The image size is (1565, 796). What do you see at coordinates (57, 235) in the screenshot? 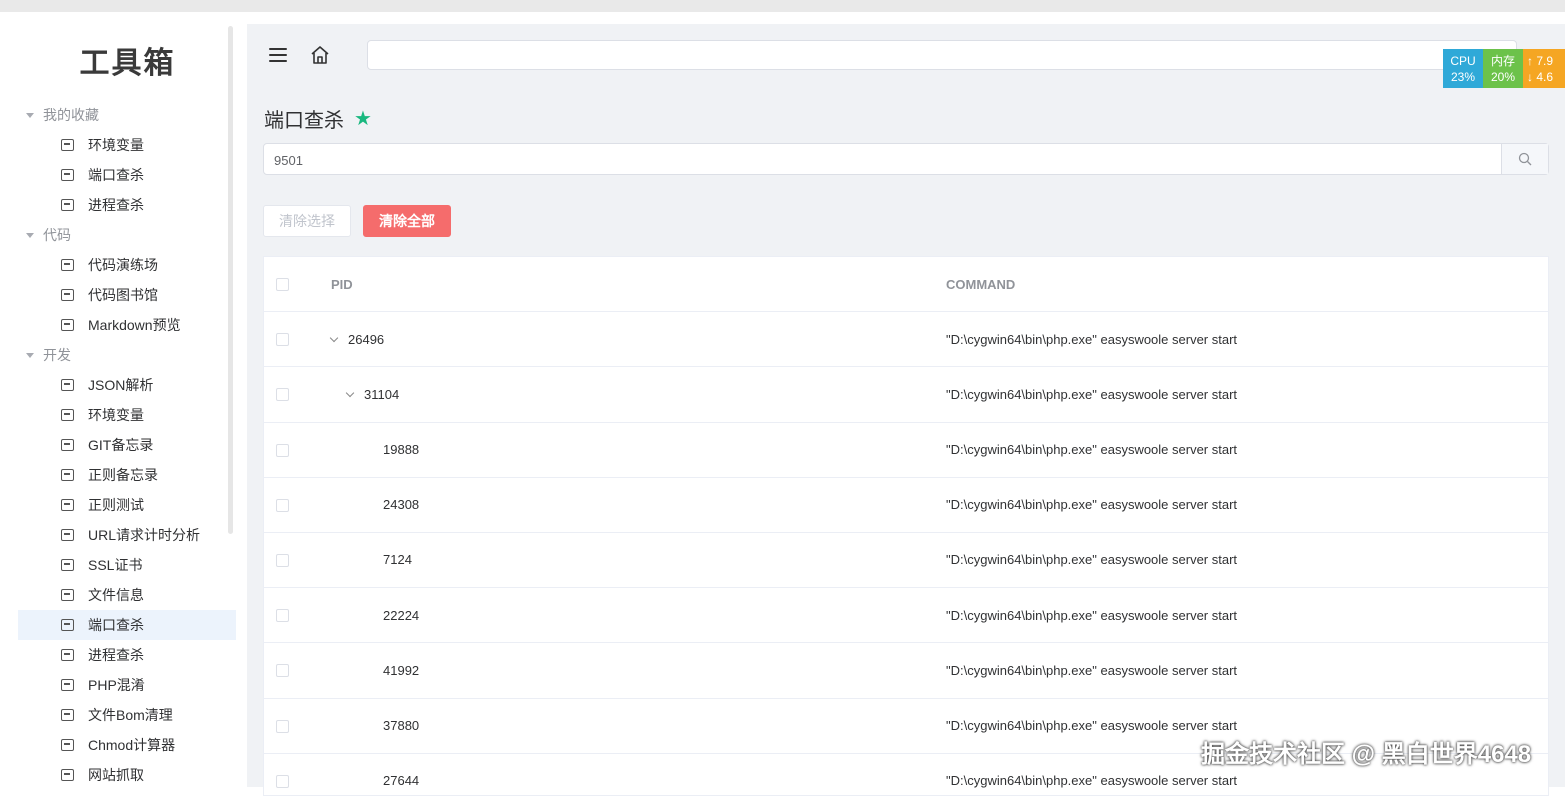
I see `sidebar-group-label: 代码` at bounding box center [57, 235].